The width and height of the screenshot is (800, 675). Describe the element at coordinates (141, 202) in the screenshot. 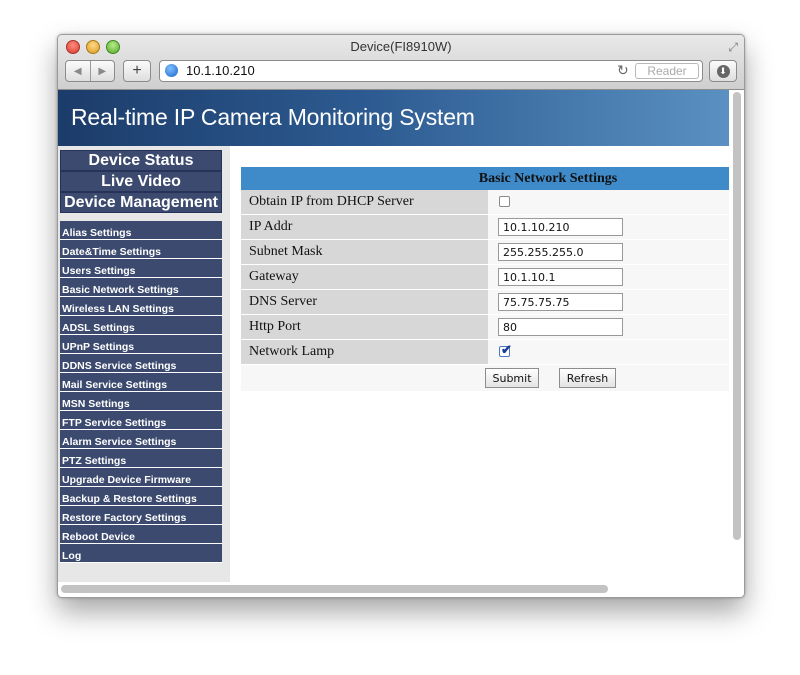

I see `menu-device-management: Device Management` at that location.